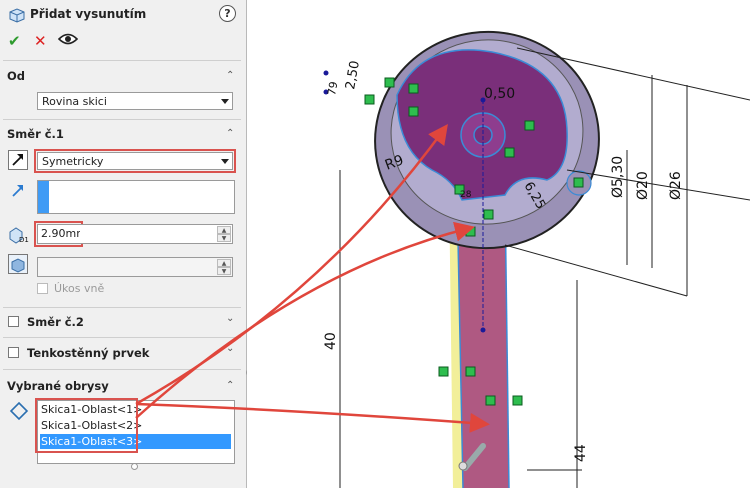 The image size is (750, 488). I want to click on dim-530: Ø5,30, so click(618, 177).